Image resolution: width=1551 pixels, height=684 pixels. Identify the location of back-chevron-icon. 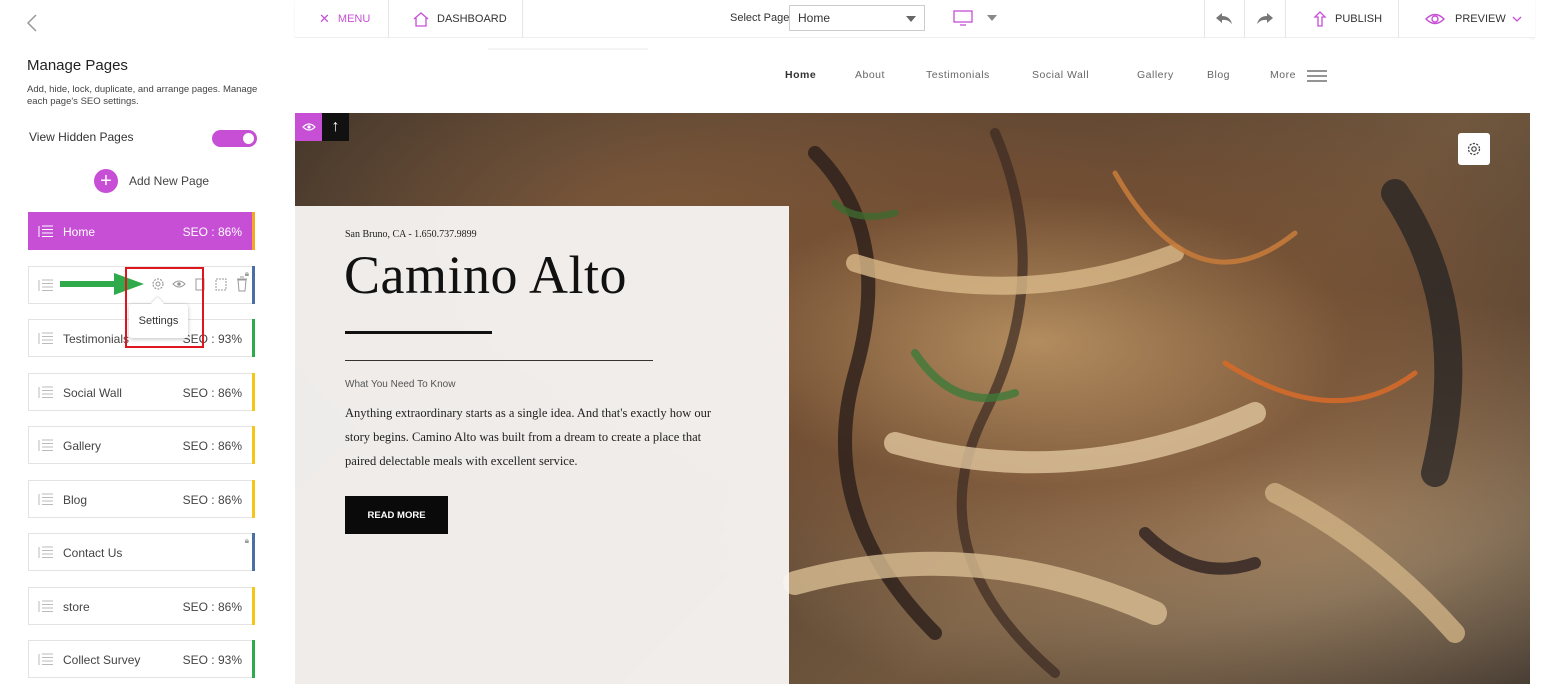
(32, 23).